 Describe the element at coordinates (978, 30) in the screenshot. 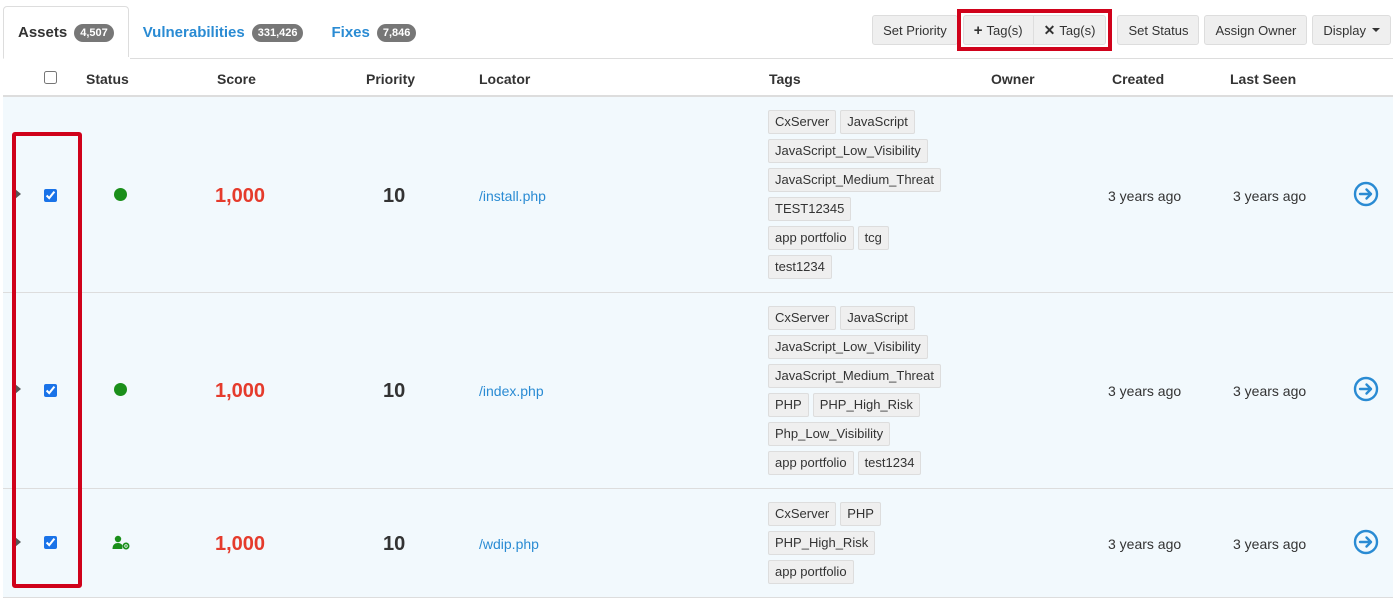

I see `plus-icon: +` at that location.